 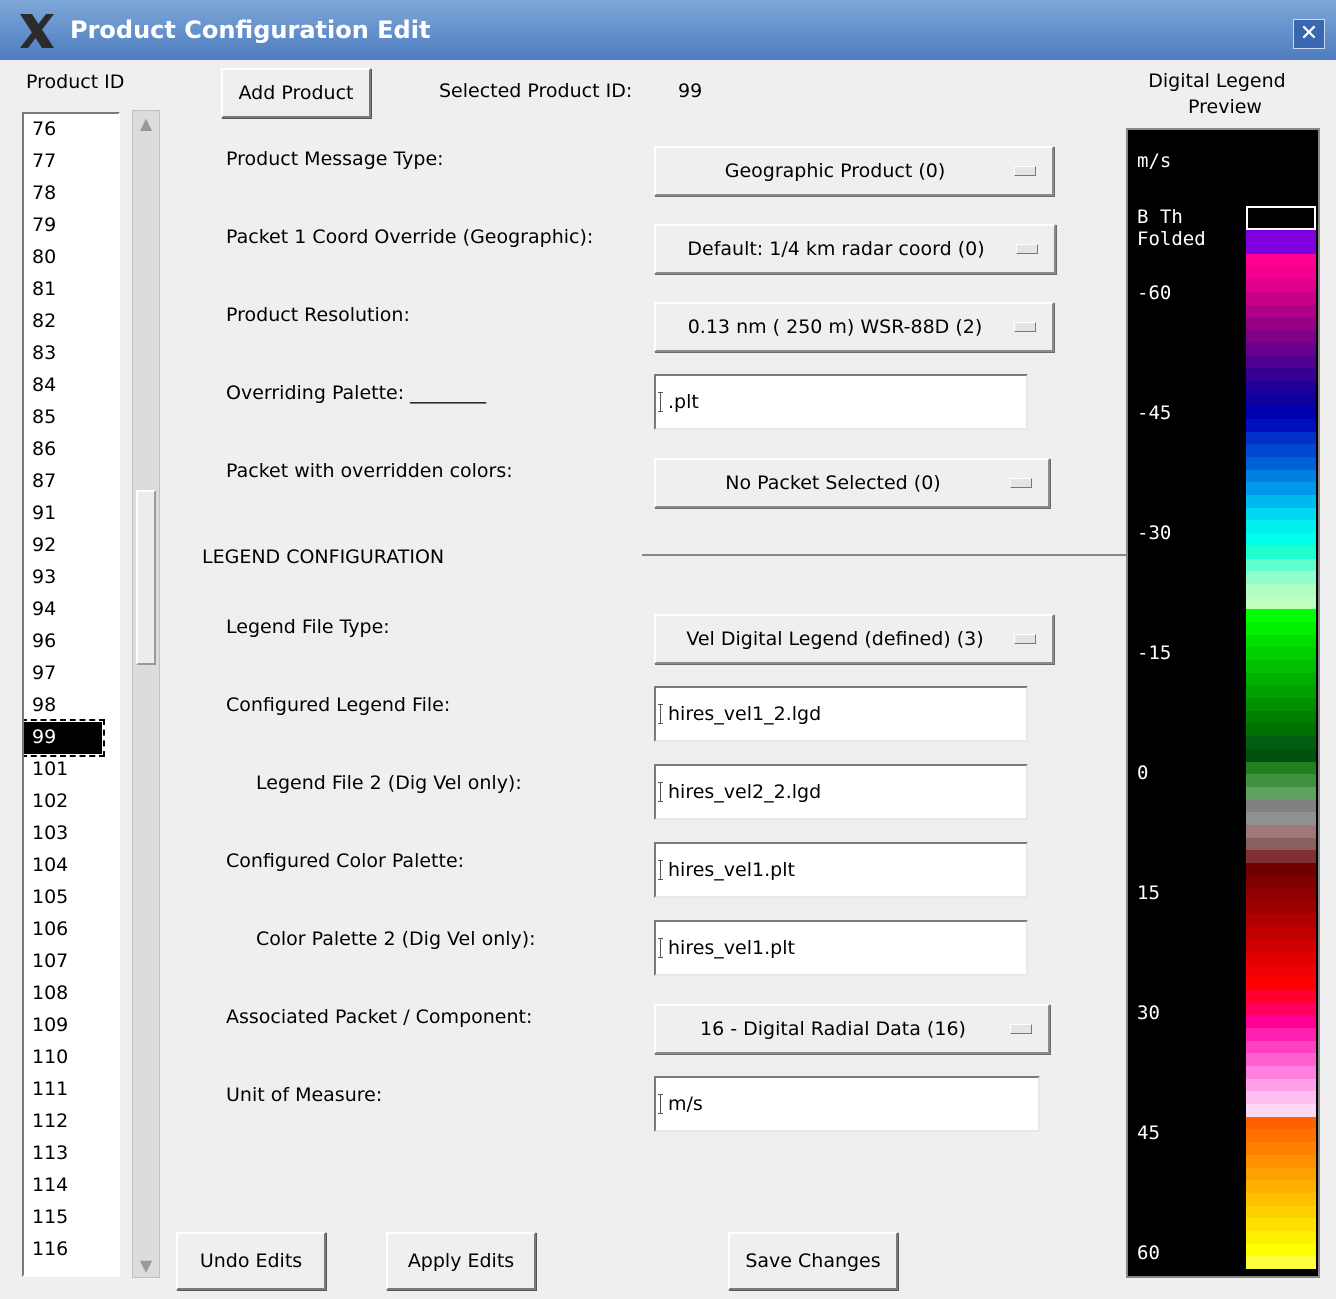 What do you see at coordinates (71, 1250) in the screenshot?
I see `product-list-item: 116` at bounding box center [71, 1250].